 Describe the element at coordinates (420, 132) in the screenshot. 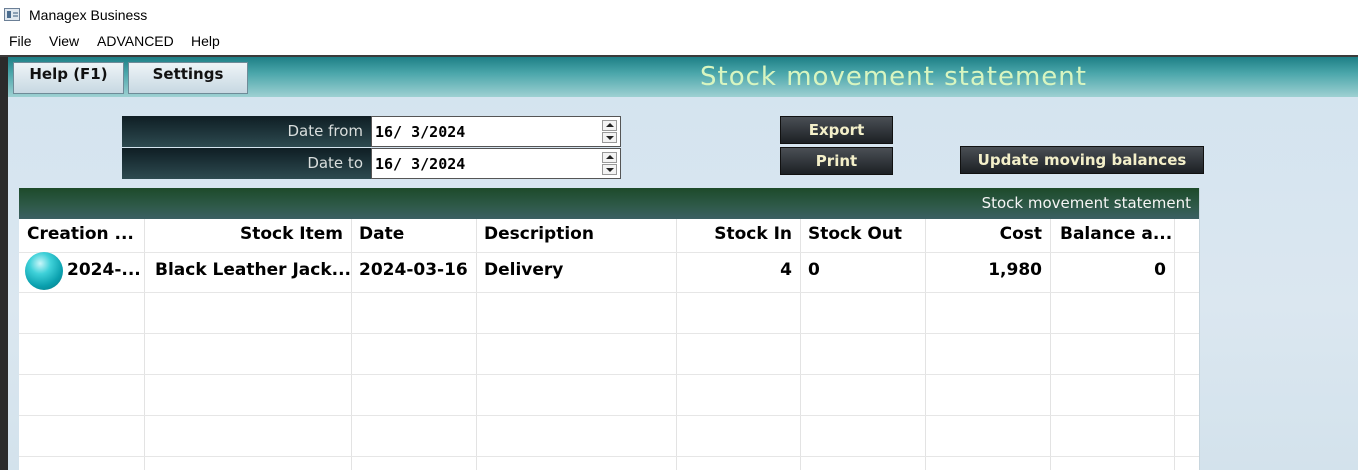

I see `date-from-value: 16/ 3/2024` at that location.